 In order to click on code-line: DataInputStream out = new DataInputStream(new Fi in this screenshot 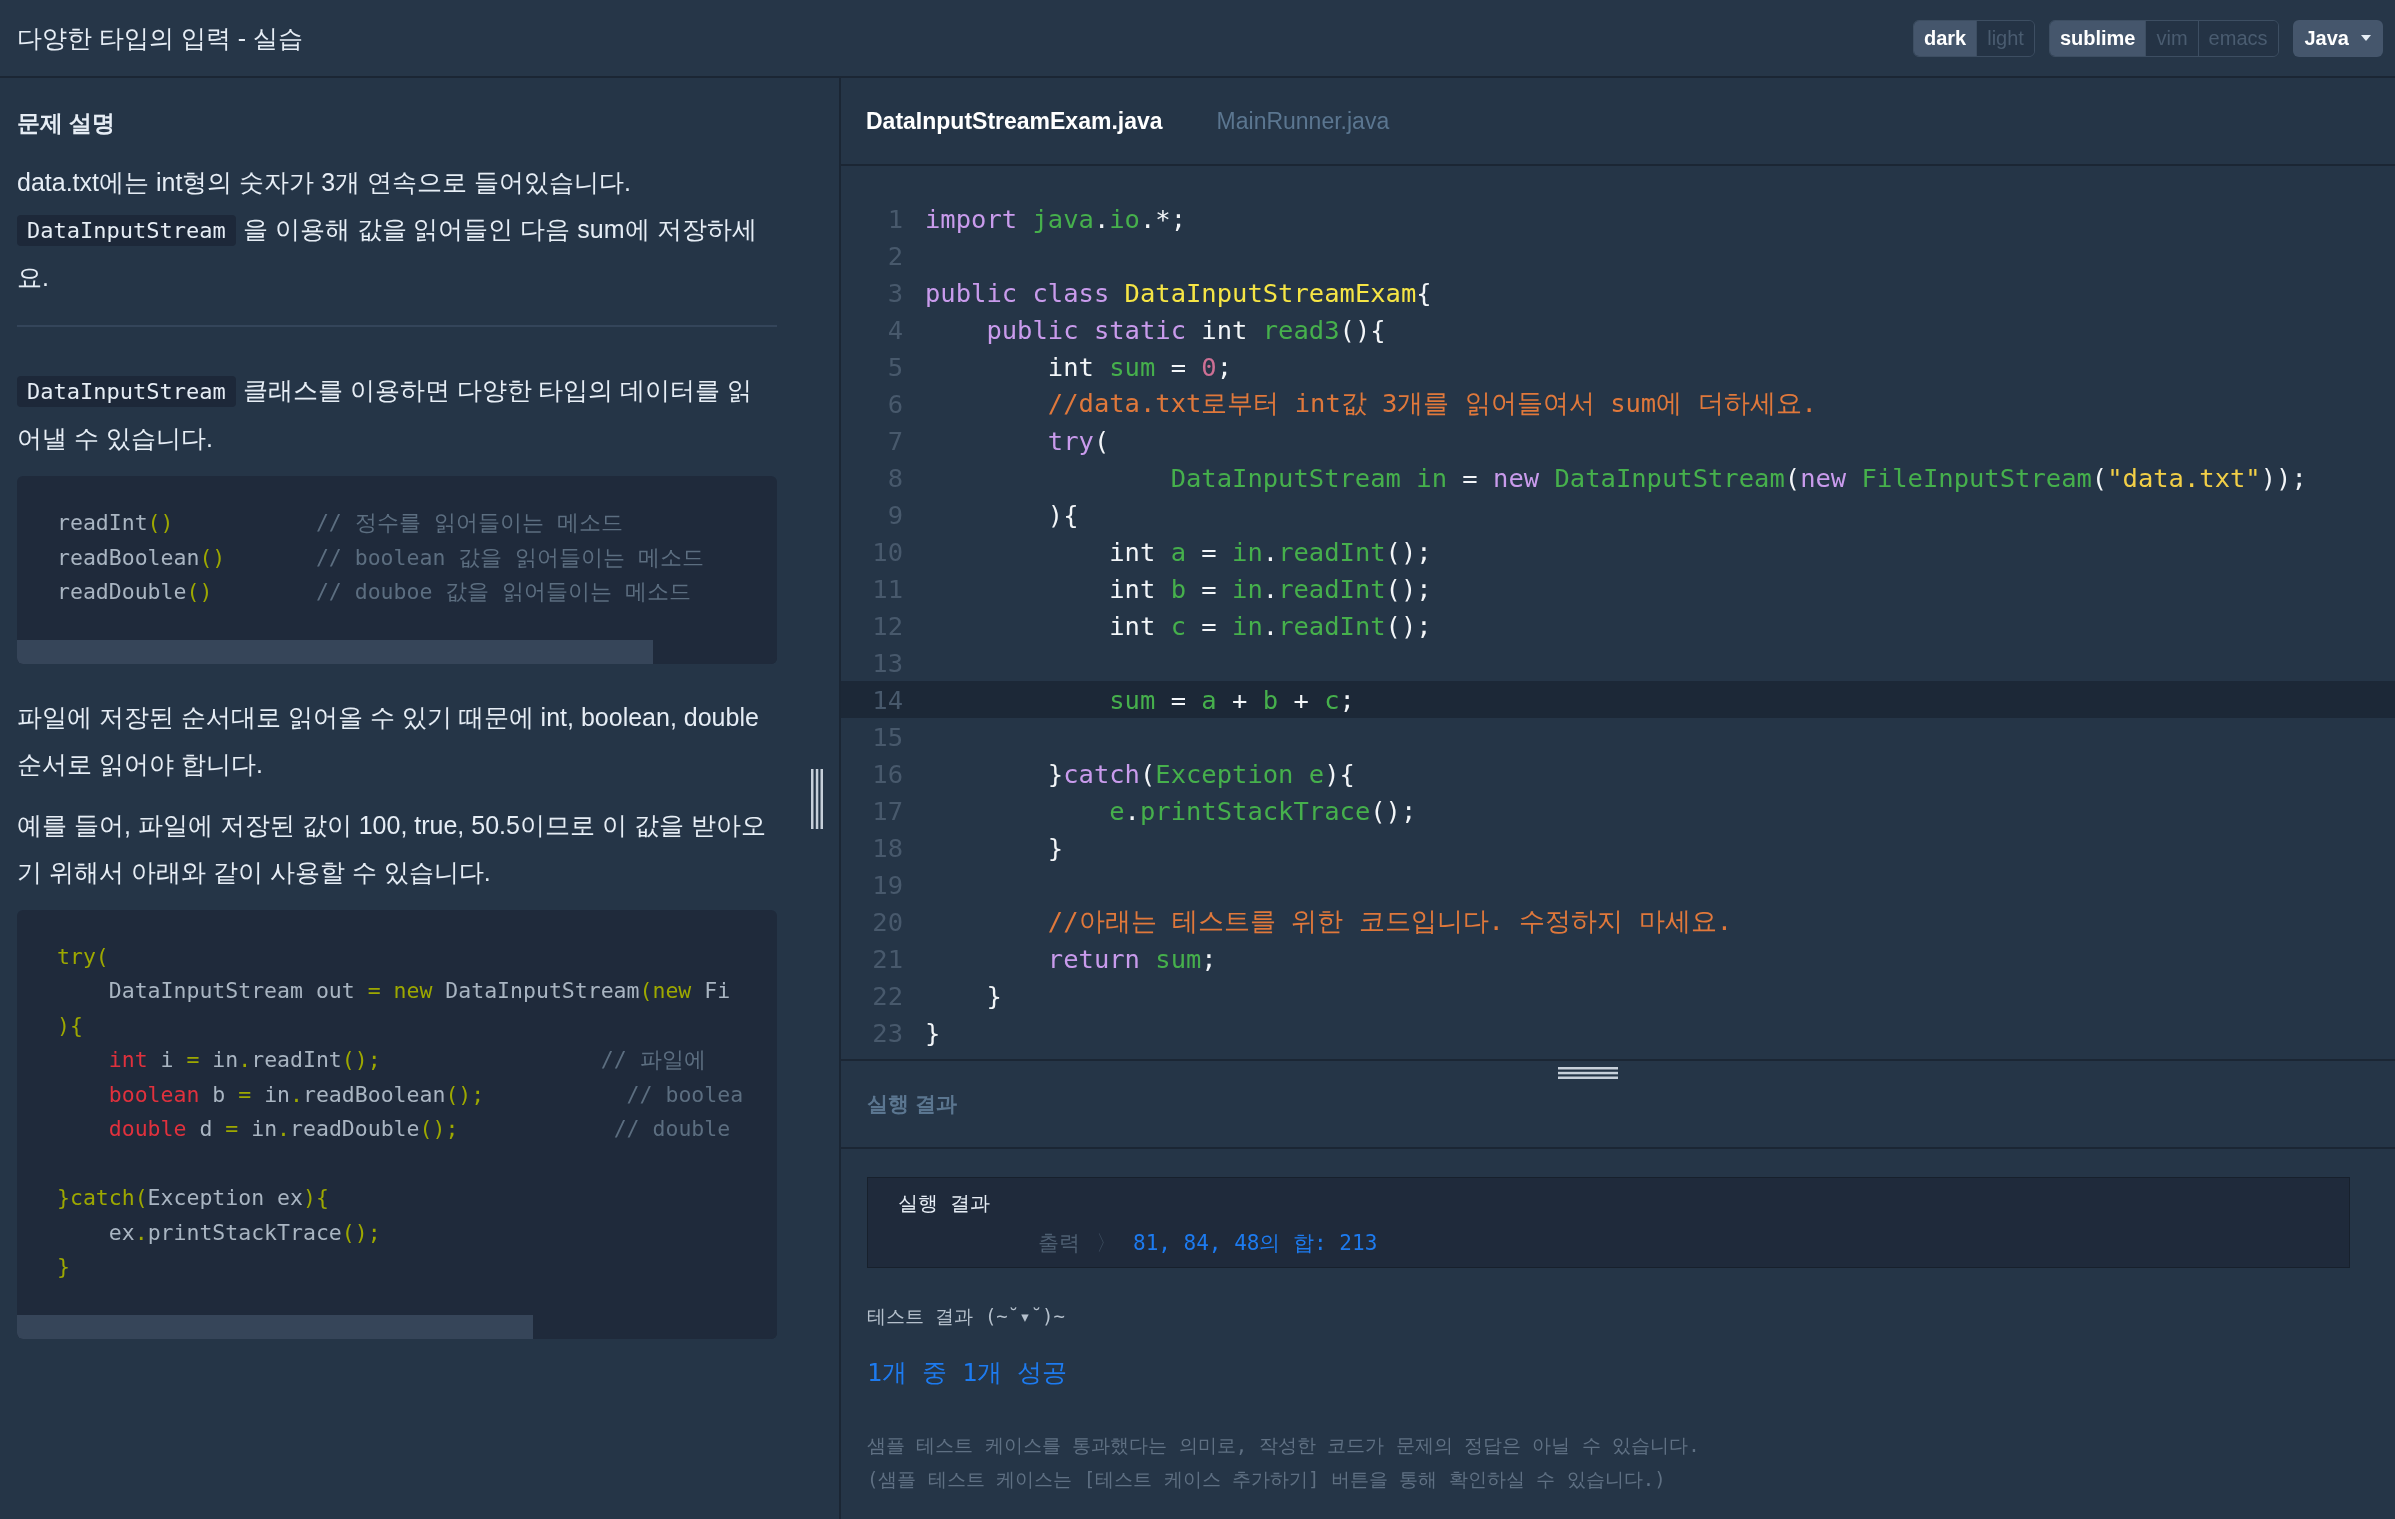, I will do `click(419, 990)`.